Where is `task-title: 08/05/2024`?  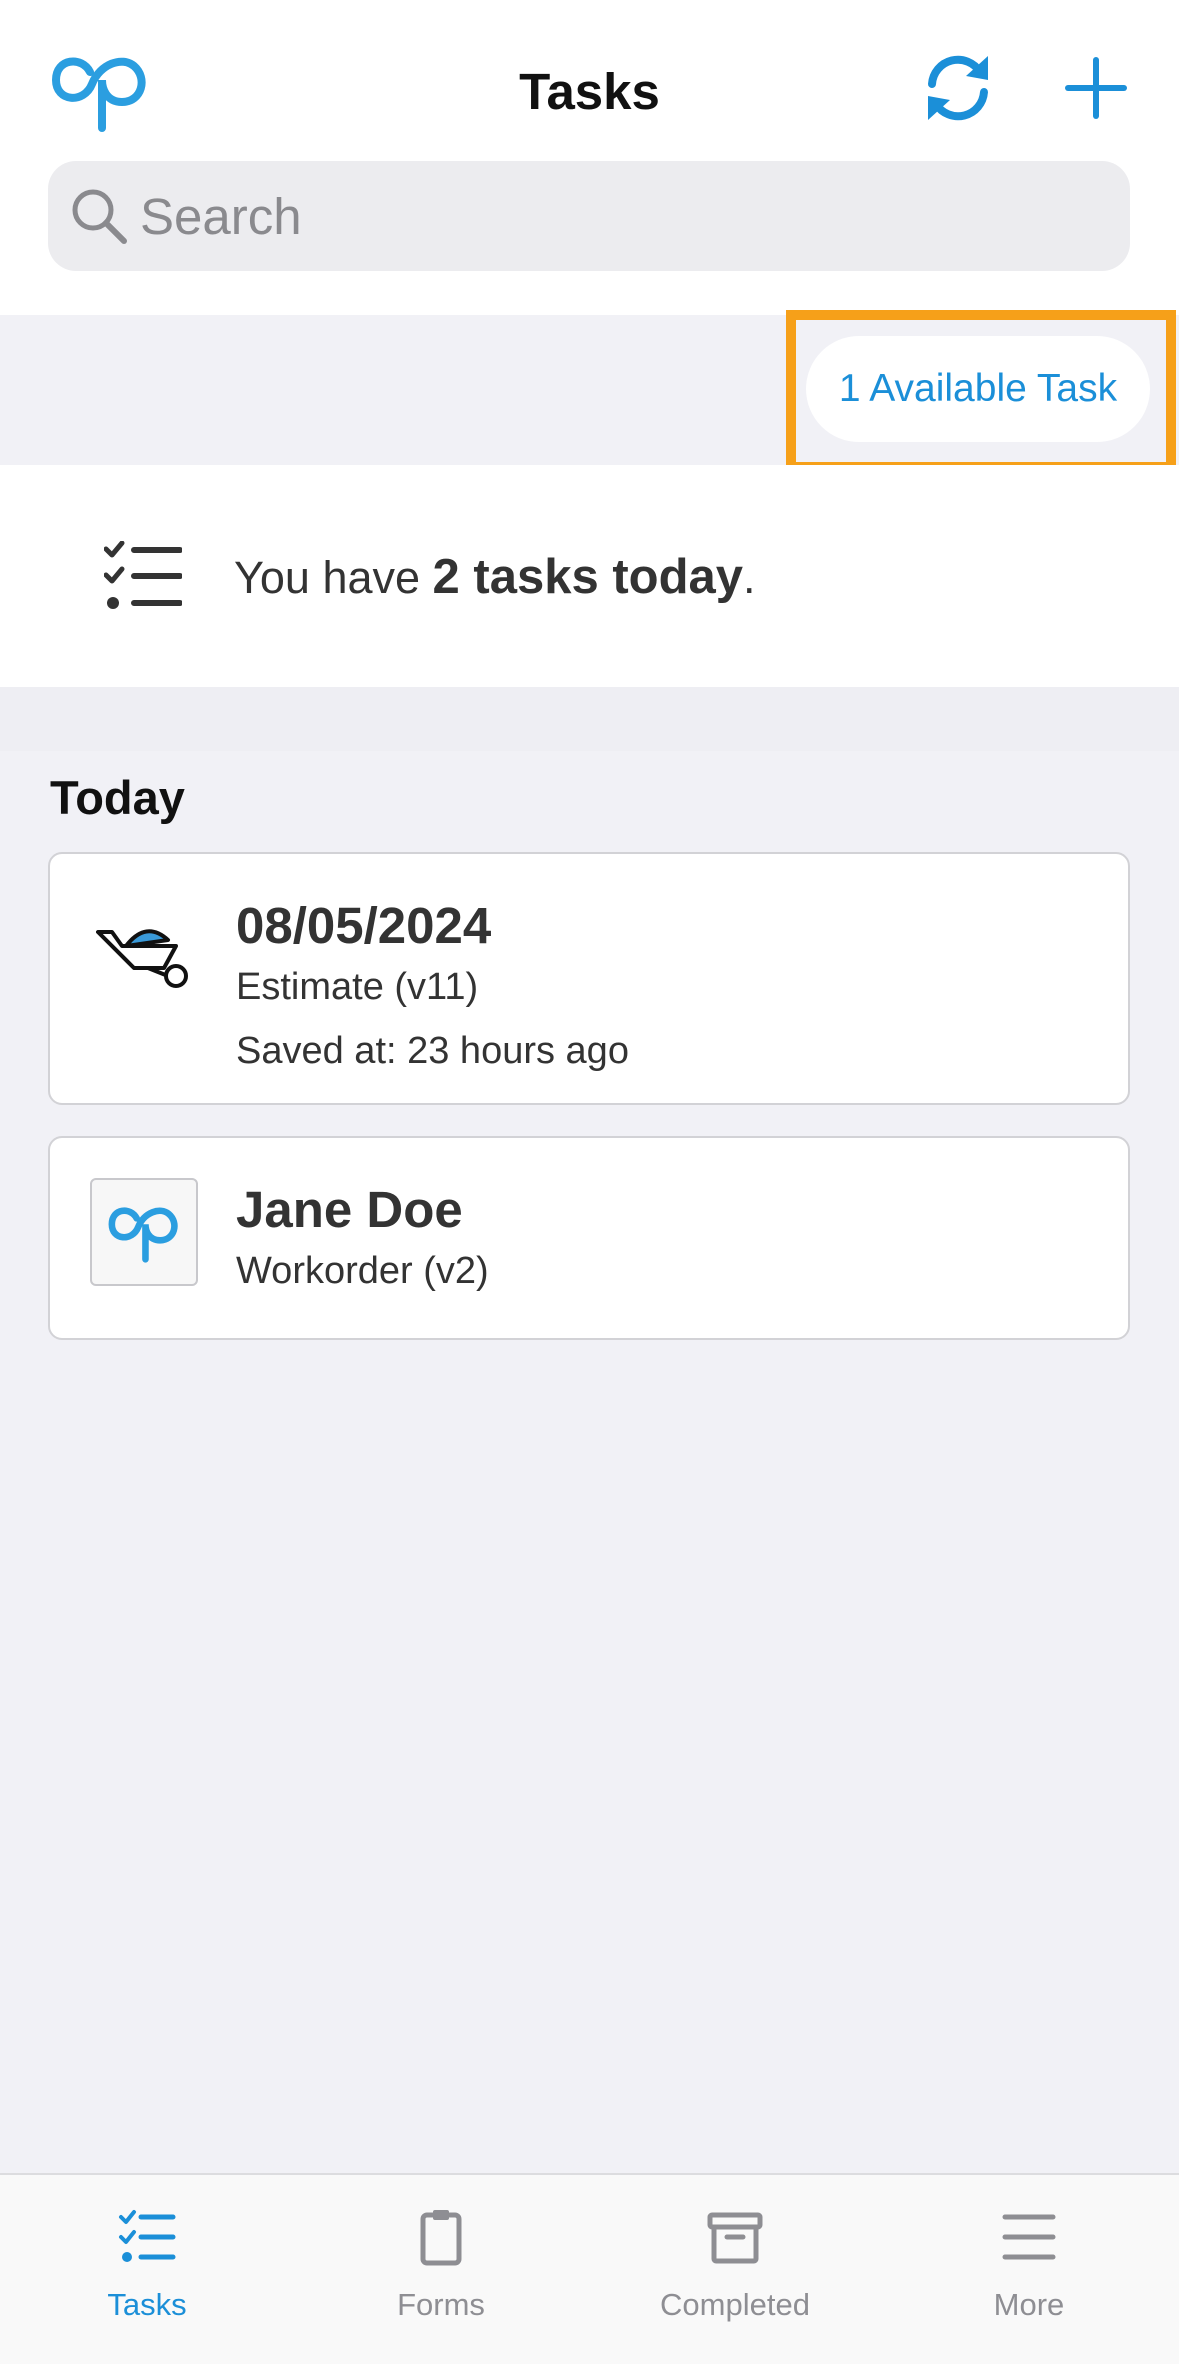
task-title: 08/05/2024 is located at coordinates (364, 925).